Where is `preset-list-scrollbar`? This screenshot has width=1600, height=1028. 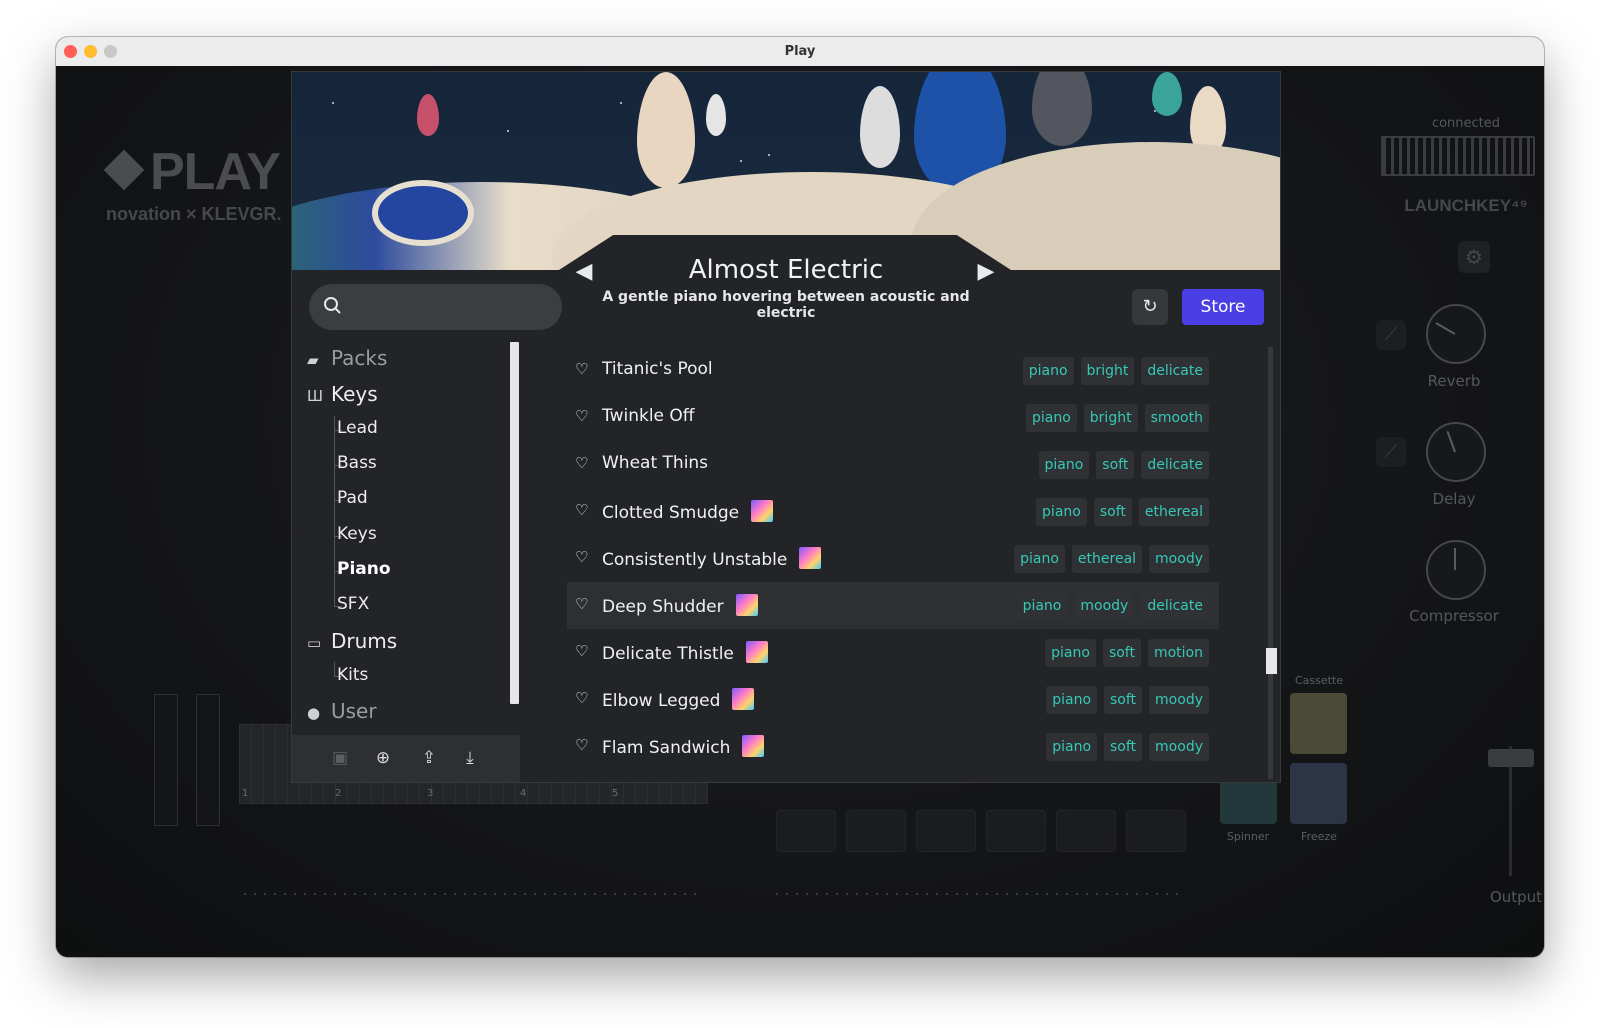 preset-list-scrollbar is located at coordinates (1271, 661).